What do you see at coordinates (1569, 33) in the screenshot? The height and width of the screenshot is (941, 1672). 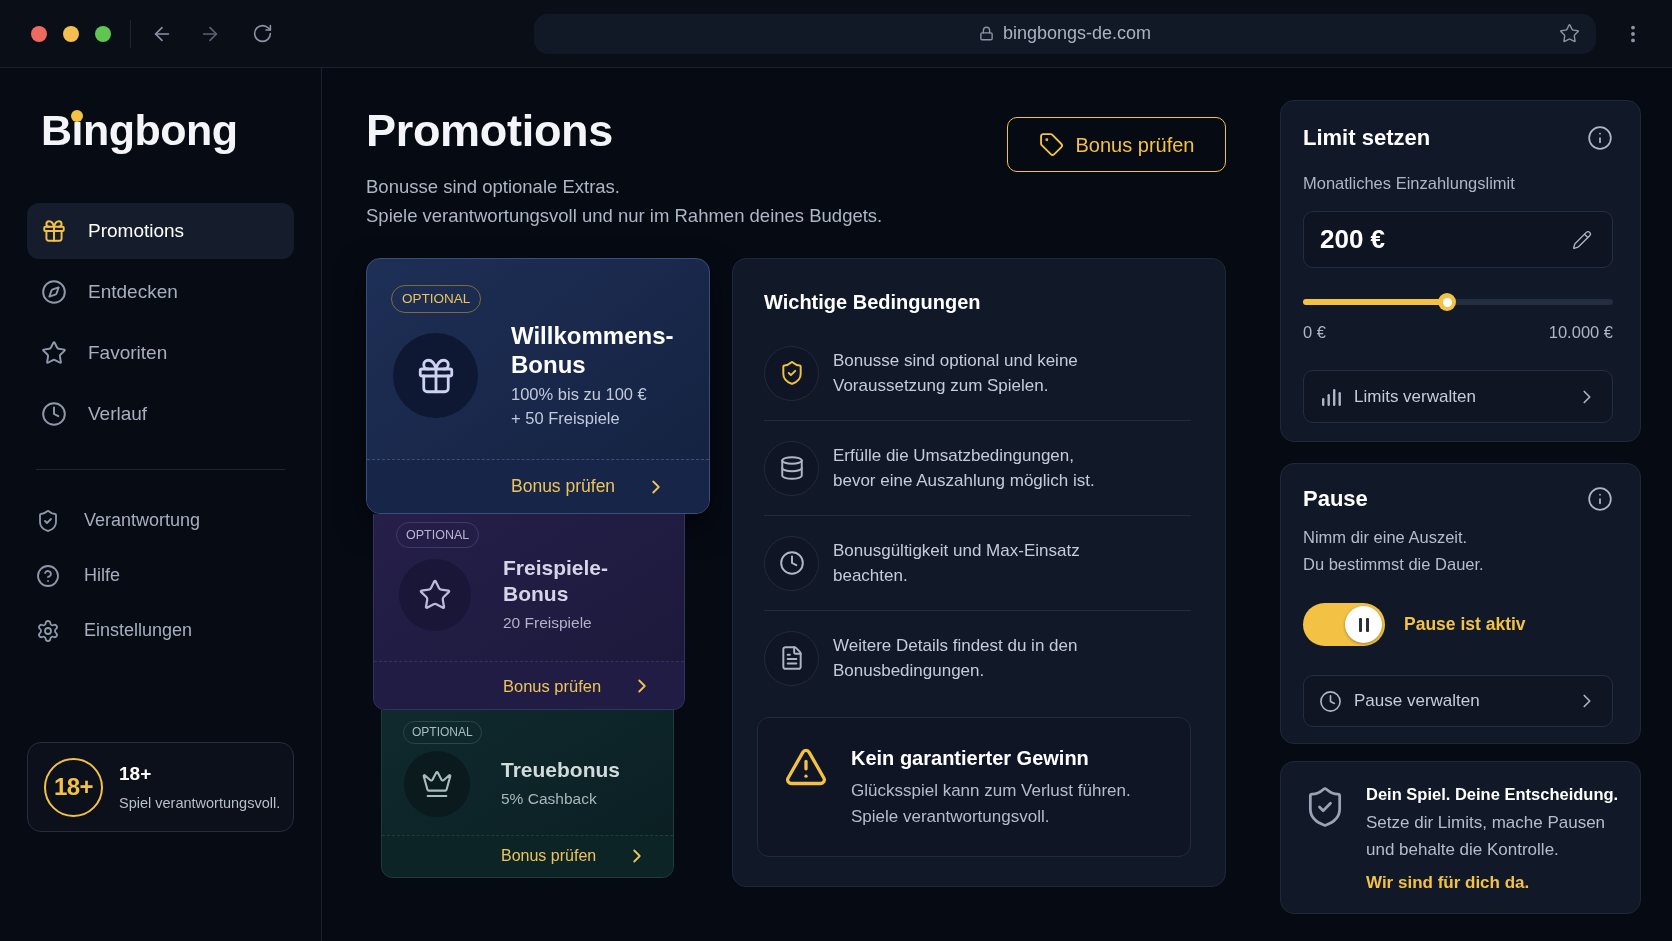 I see `bookmark-star-icon` at bounding box center [1569, 33].